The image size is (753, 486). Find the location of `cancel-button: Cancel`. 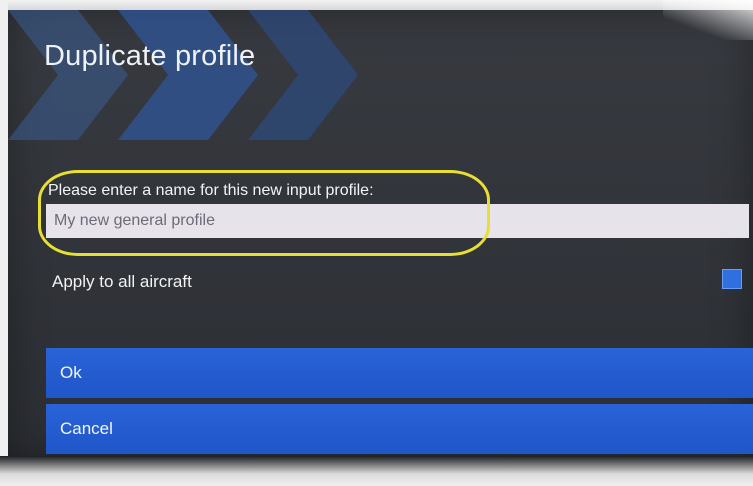

cancel-button: Cancel is located at coordinates (399, 429).